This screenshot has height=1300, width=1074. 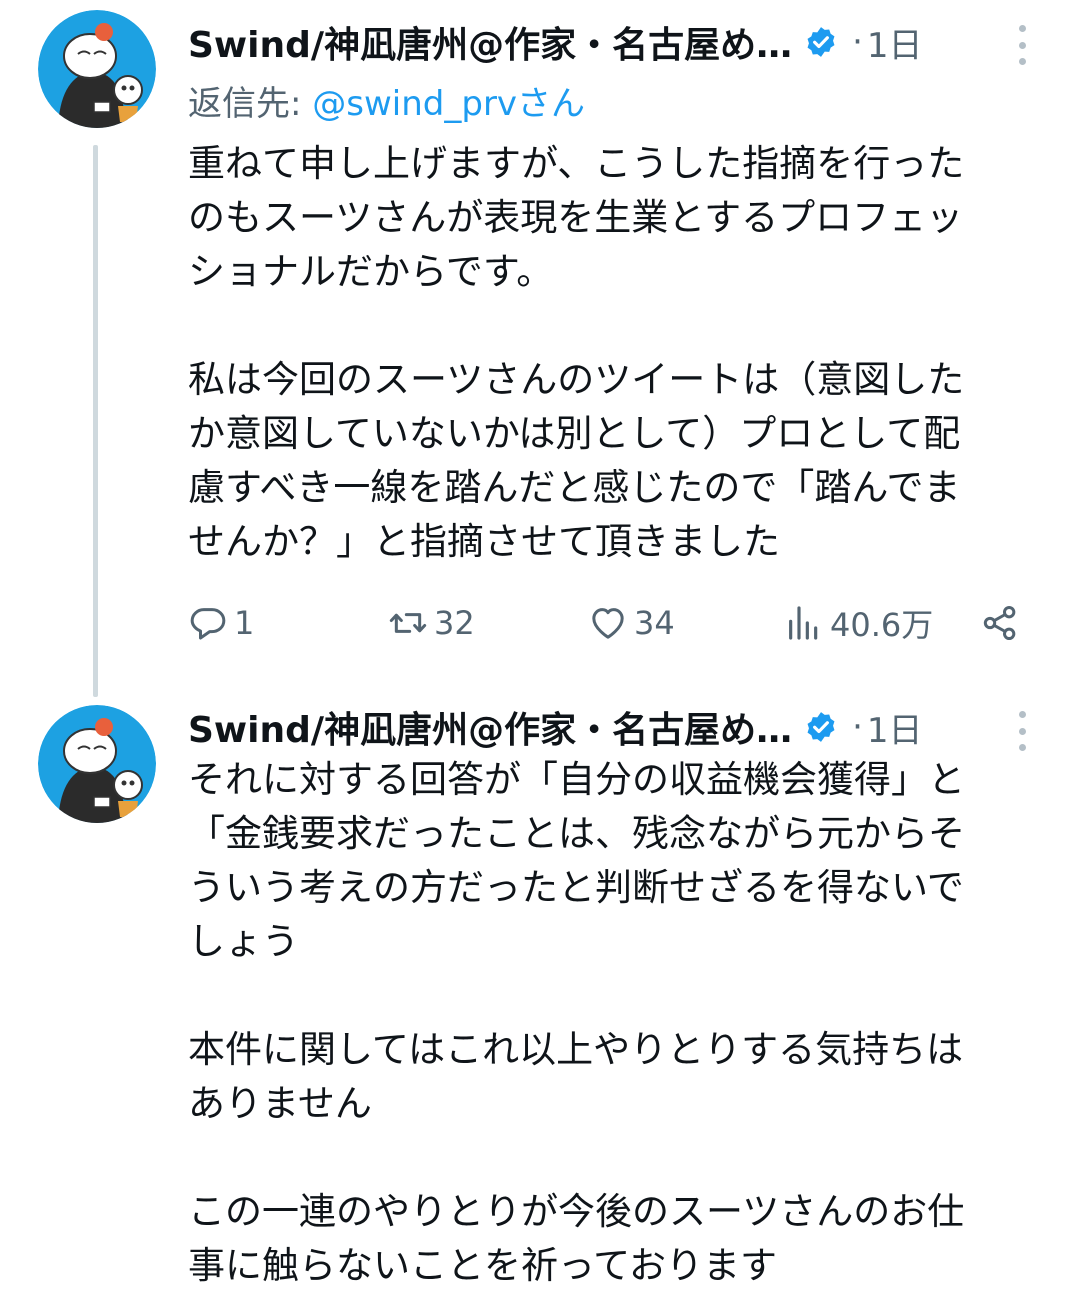 I want to click on retweet-button: 32, so click(x=431, y=623).